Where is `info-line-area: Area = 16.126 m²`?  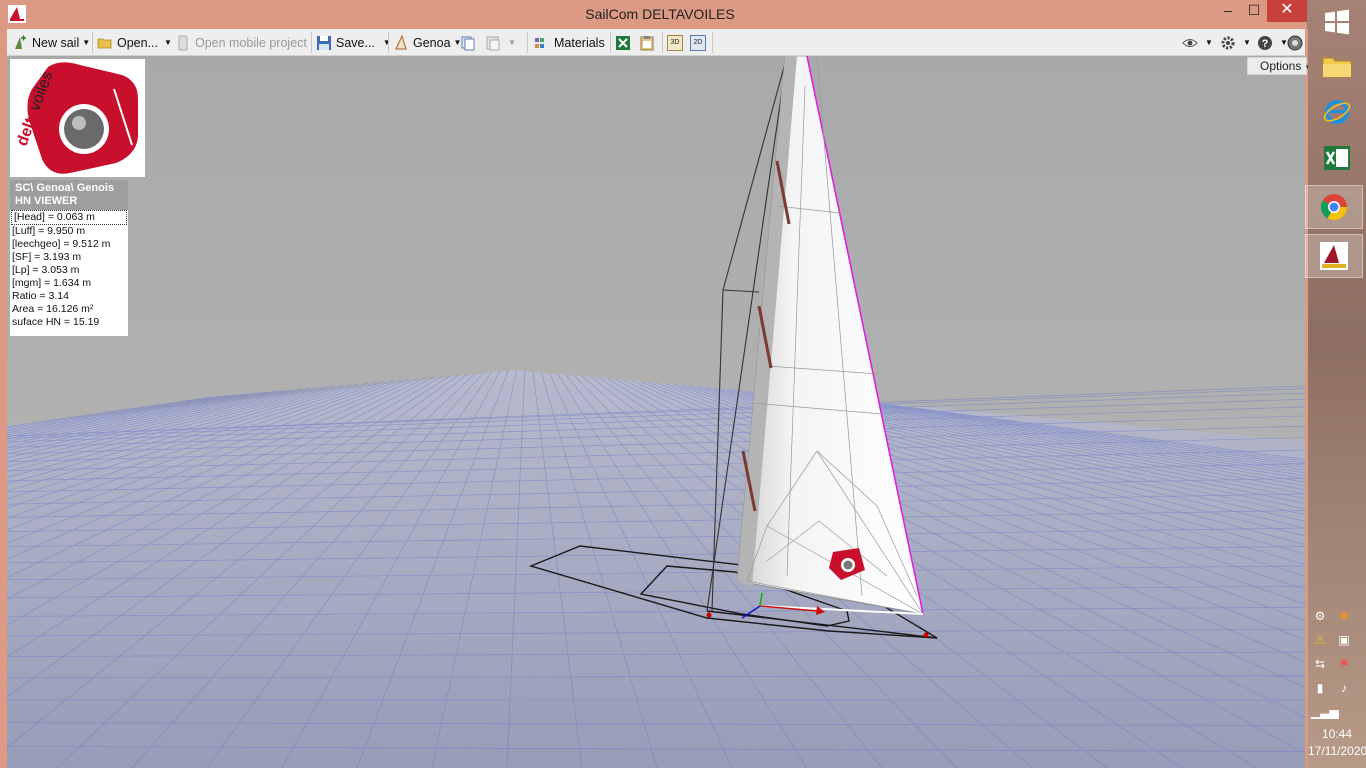
info-line-area: Area = 16.126 m² is located at coordinates (53, 309).